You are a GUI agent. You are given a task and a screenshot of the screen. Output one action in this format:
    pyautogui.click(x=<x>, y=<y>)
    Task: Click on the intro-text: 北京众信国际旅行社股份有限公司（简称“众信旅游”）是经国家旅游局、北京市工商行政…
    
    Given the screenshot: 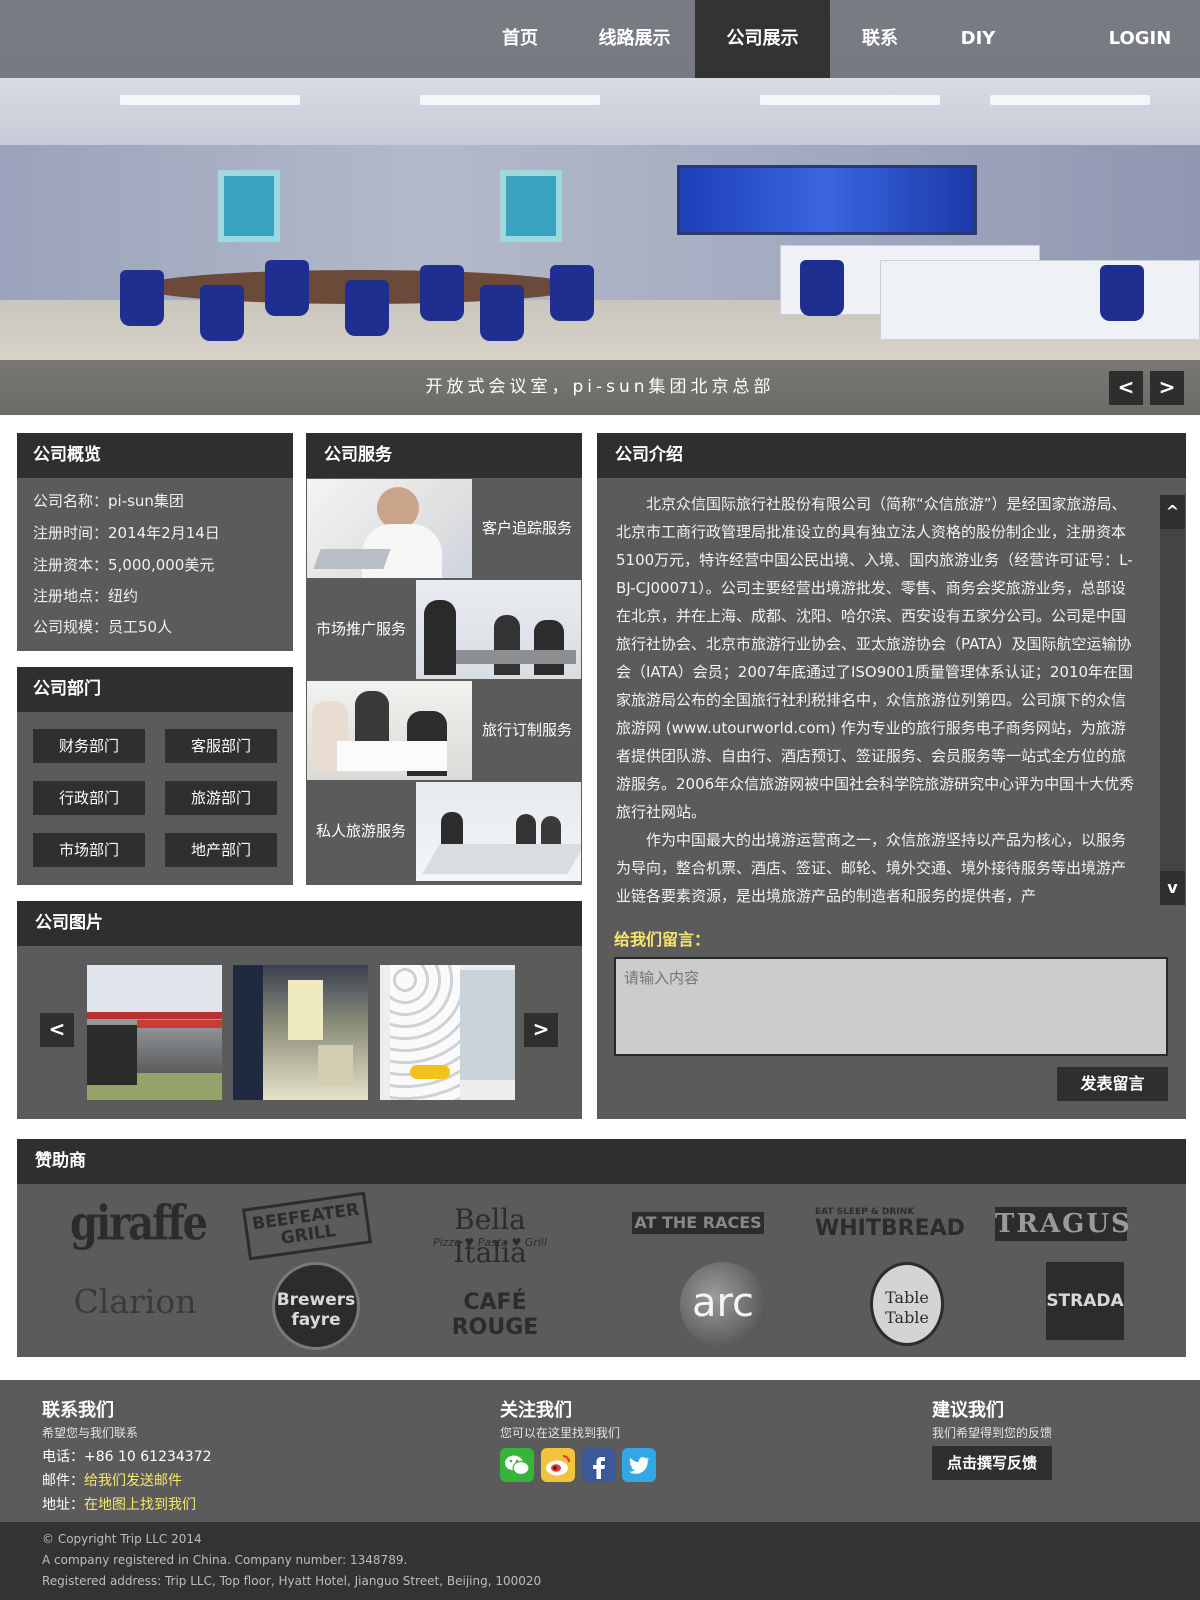 What is the action you would take?
    pyautogui.click(x=876, y=700)
    